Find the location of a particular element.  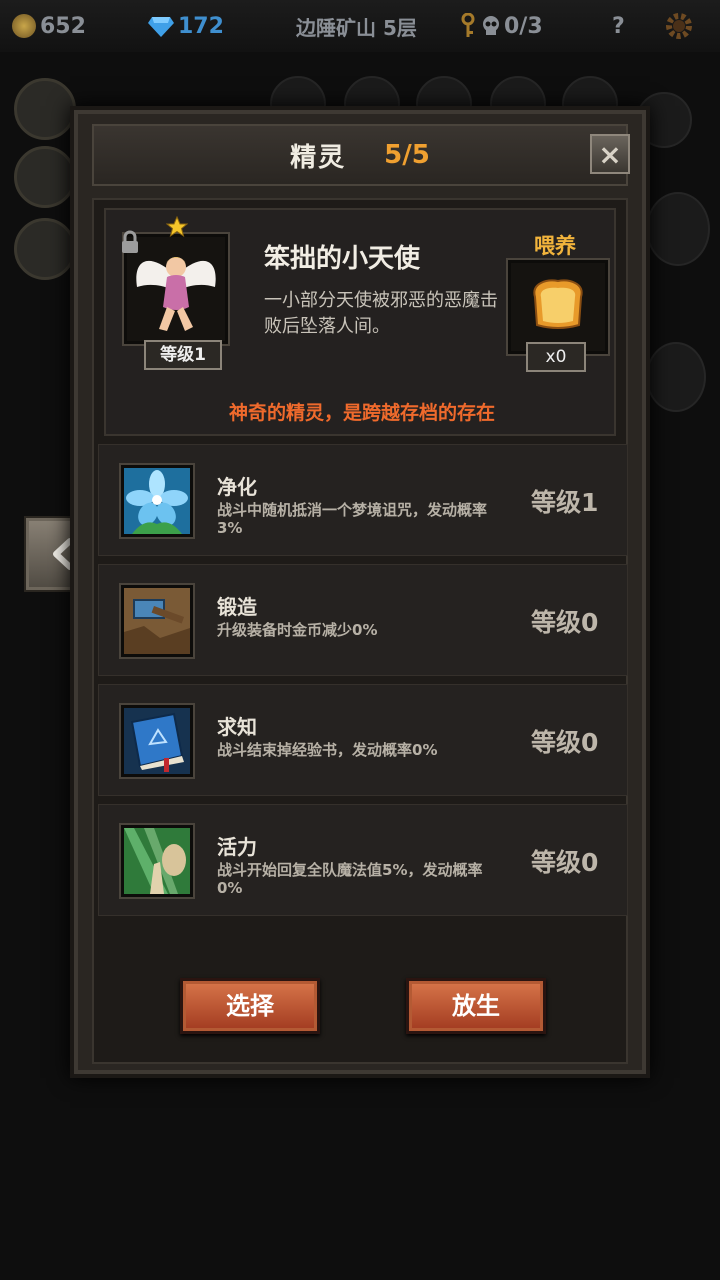

gear-icon is located at coordinates (679, 26).